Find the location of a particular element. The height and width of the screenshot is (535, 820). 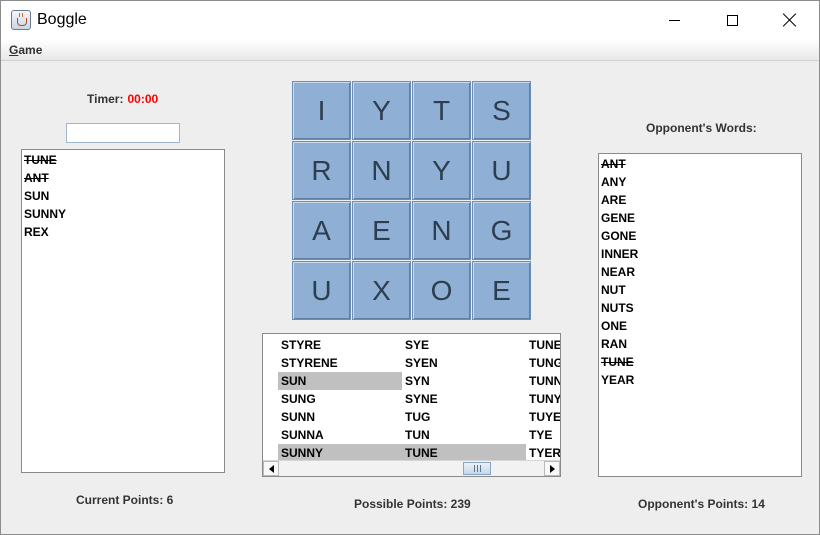

maximize-icon is located at coordinates (732, 20).